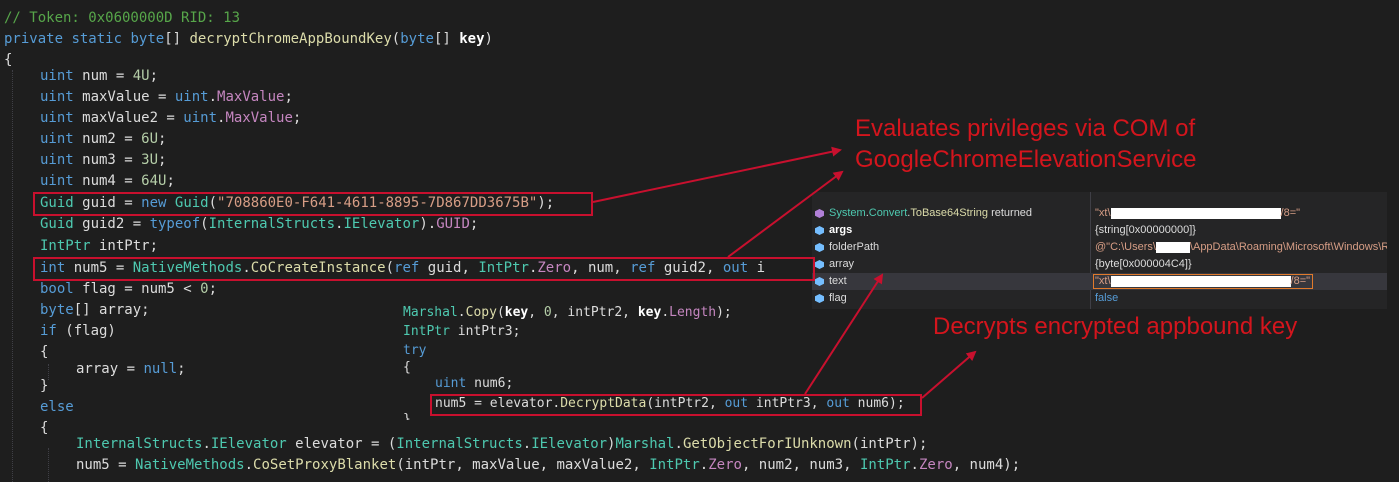 This screenshot has height=482, width=1399. Describe the element at coordinates (1025, 128) in the screenshot. I see `annotation-com-line1: Evaluates privileges via COM of` at that location.